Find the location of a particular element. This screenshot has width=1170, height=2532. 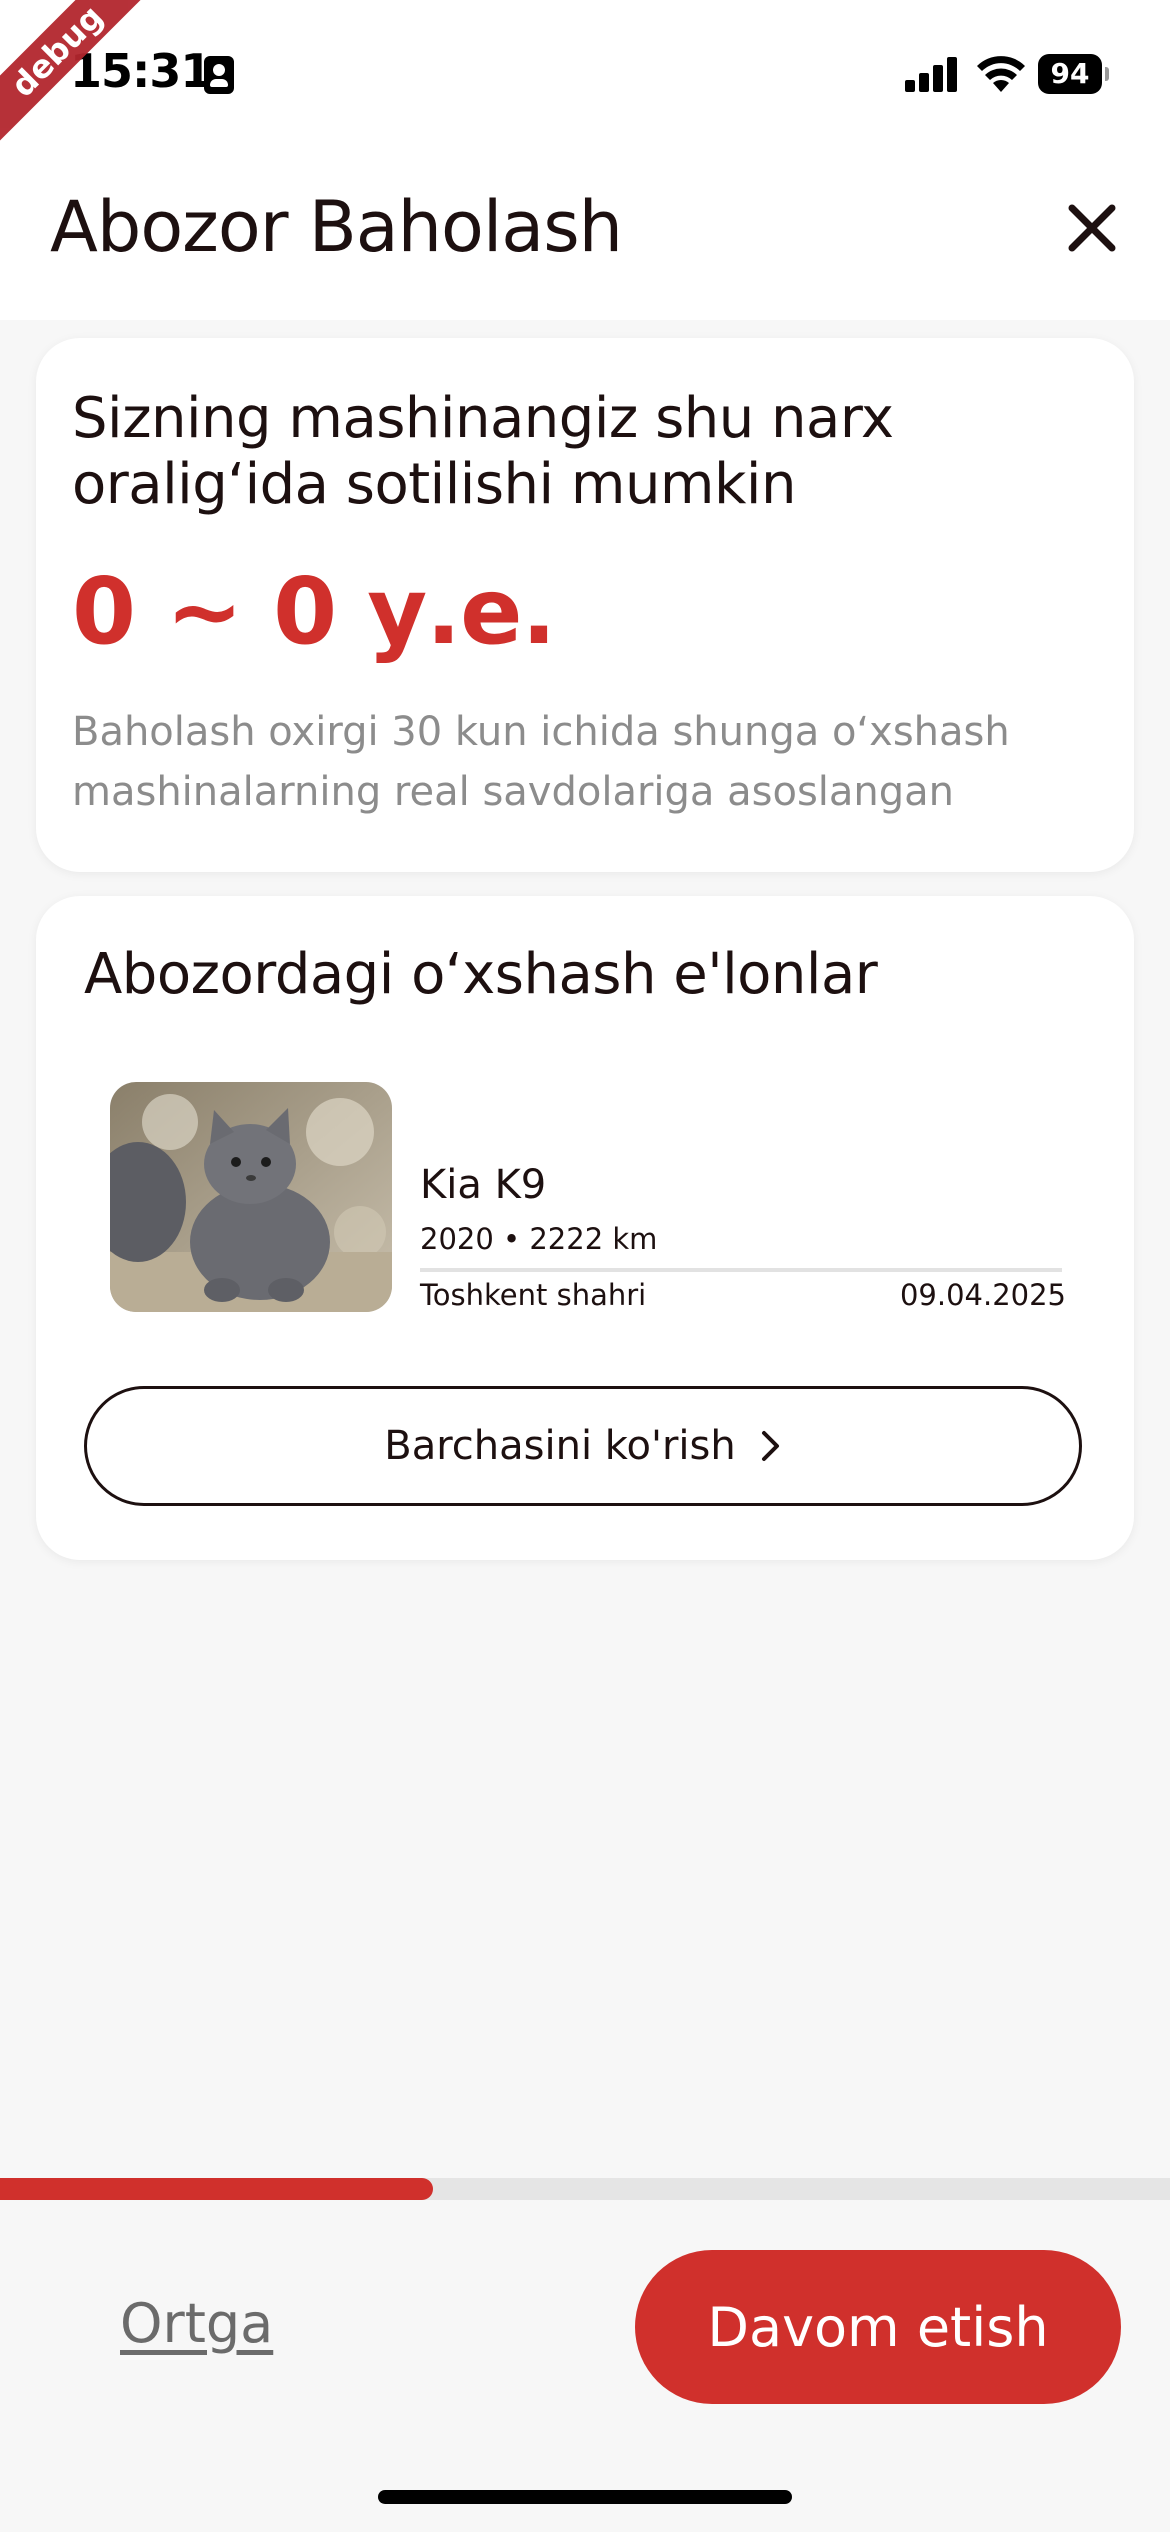

listing-year: 2020 is located at coordinates (457, 1239).